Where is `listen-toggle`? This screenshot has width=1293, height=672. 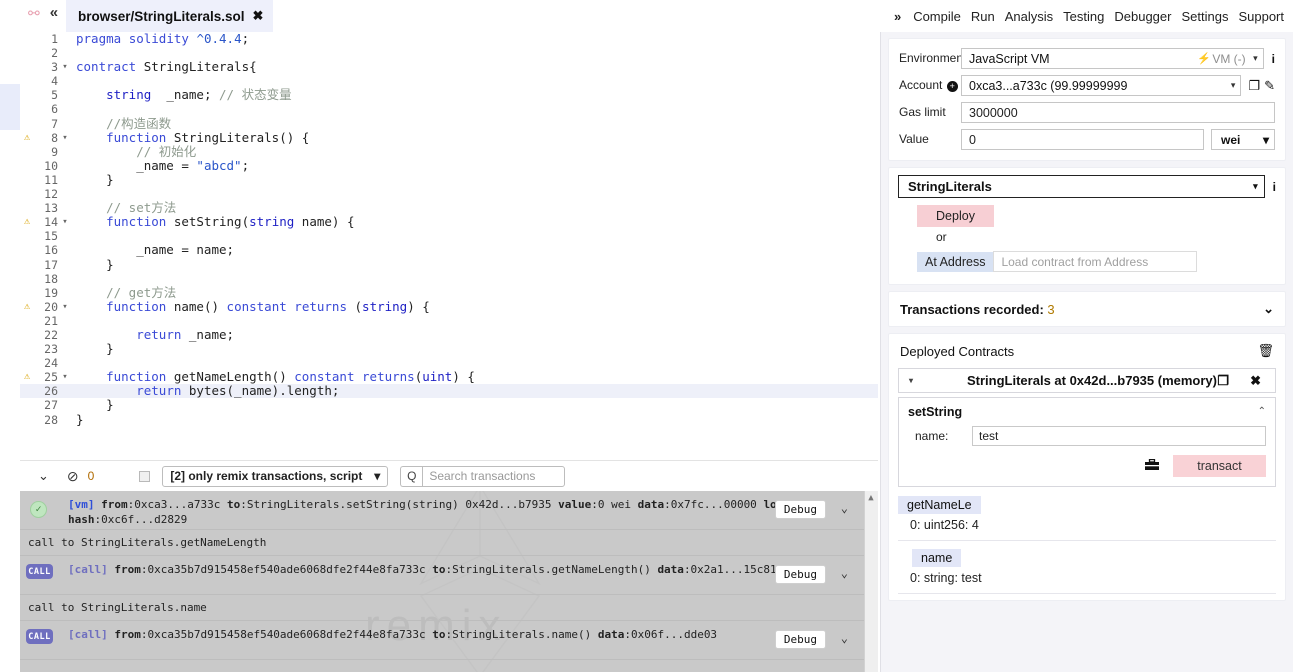
listen-toggle is located at coordinates (145, 476).